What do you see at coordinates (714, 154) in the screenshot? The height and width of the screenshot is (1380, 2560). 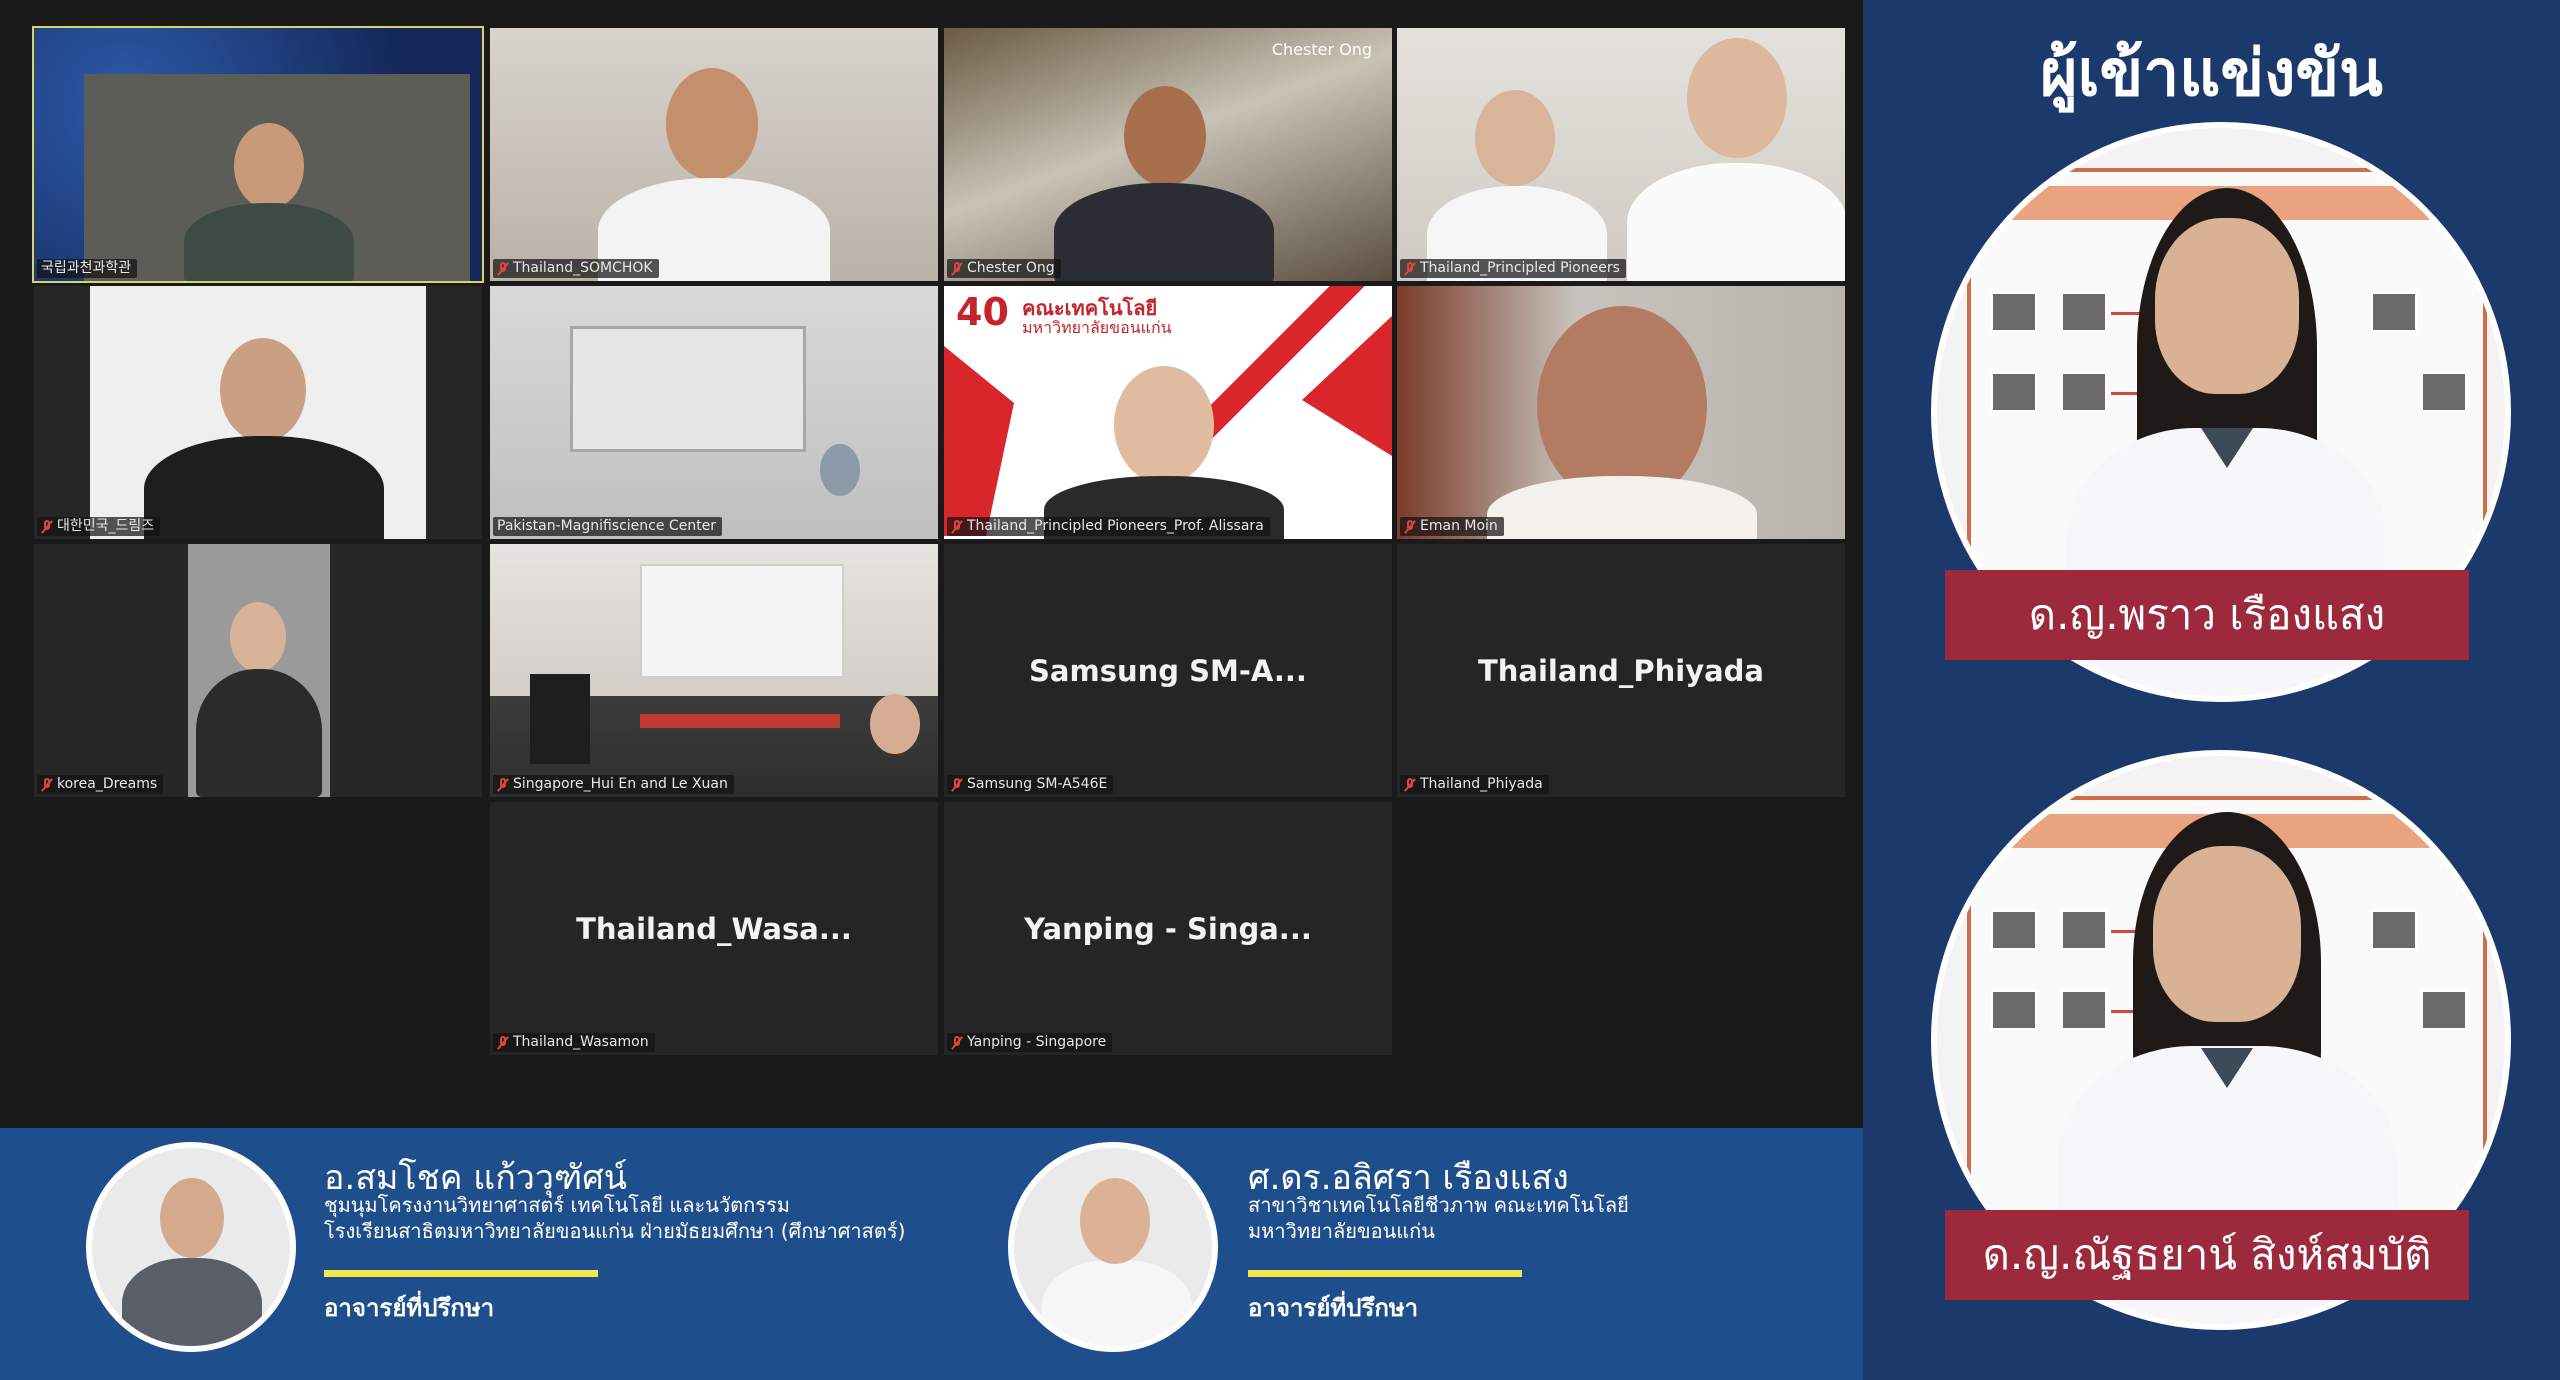 I see `participant-tile: Thailand_SOMCHOK` at bounding box center [714, 154].